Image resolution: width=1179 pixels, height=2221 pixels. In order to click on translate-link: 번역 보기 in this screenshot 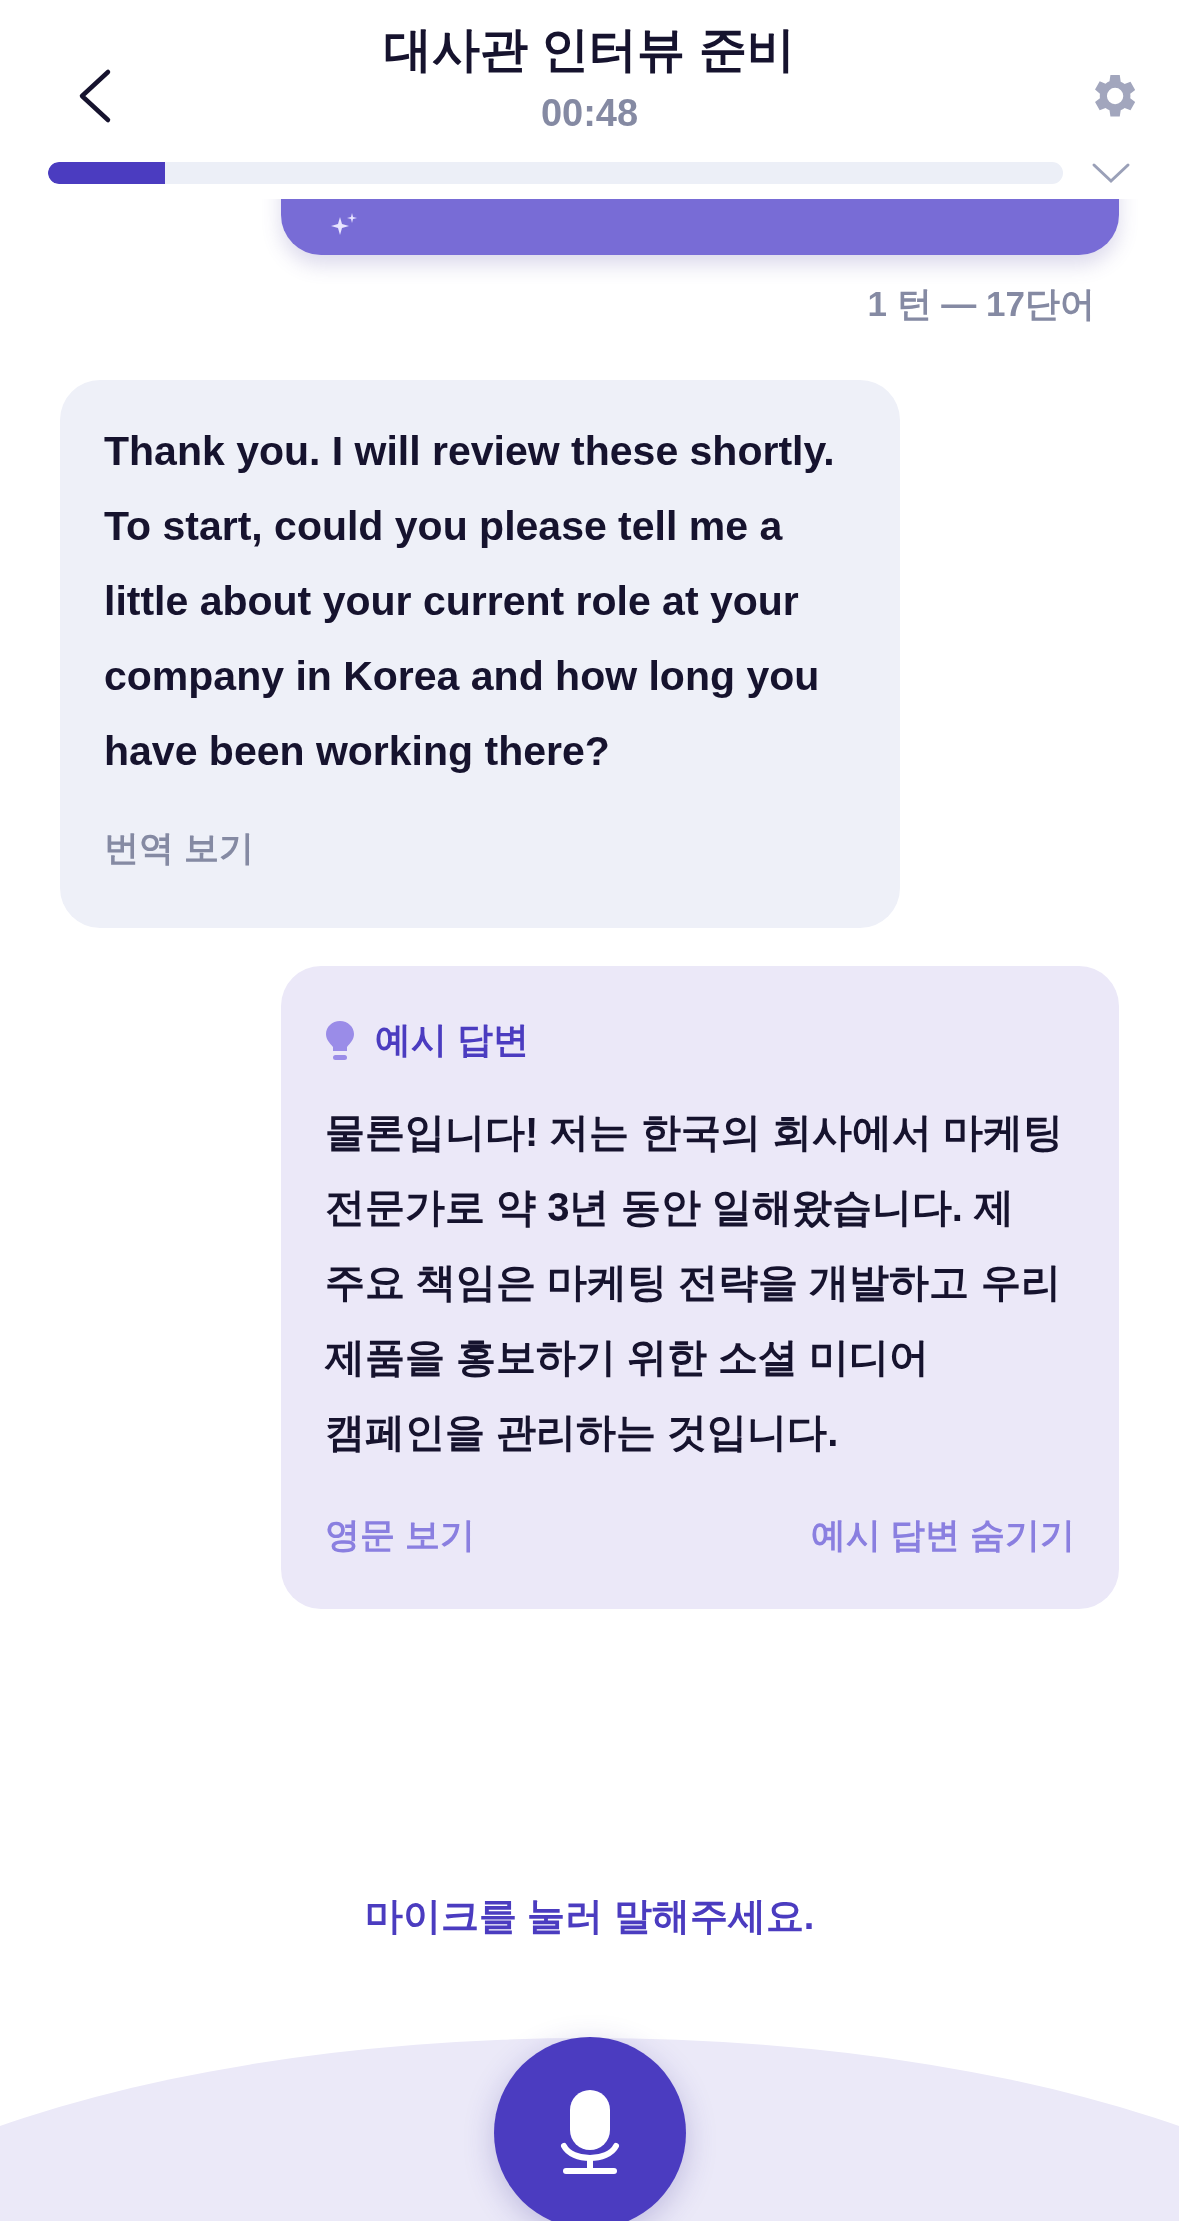, I will do `click(179, 848)`.